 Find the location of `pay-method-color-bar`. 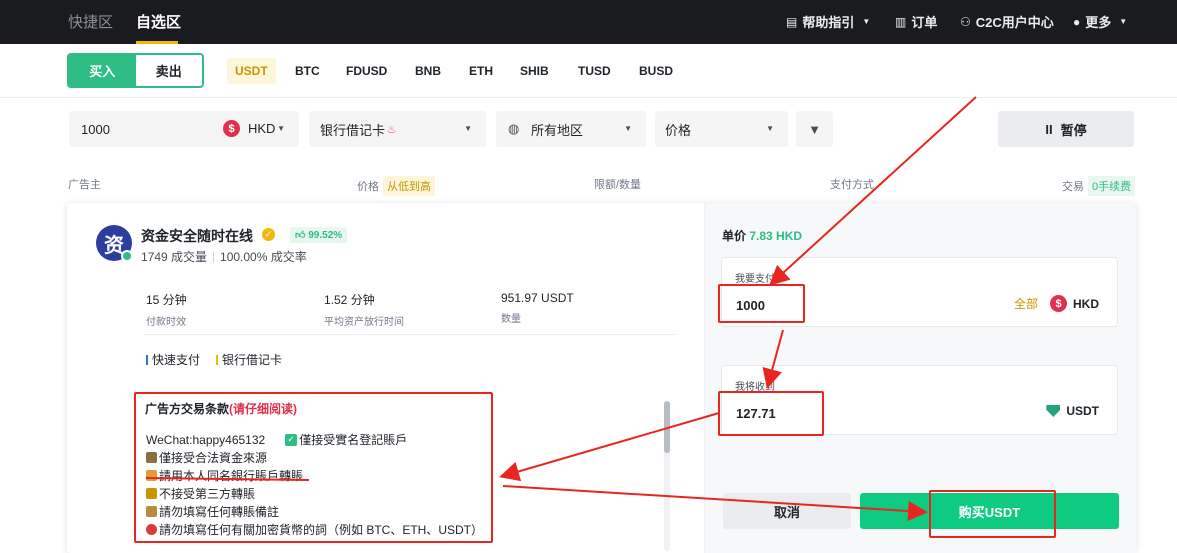

pay-method-color-bar is located at coordinates (217, 359).